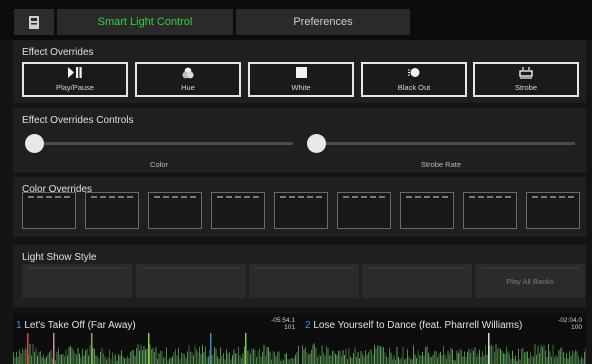 The image size is (592, 364). Describe the element at coordinates (156, 348) in the screenshot. I see `deck-1-waveform` at that location.